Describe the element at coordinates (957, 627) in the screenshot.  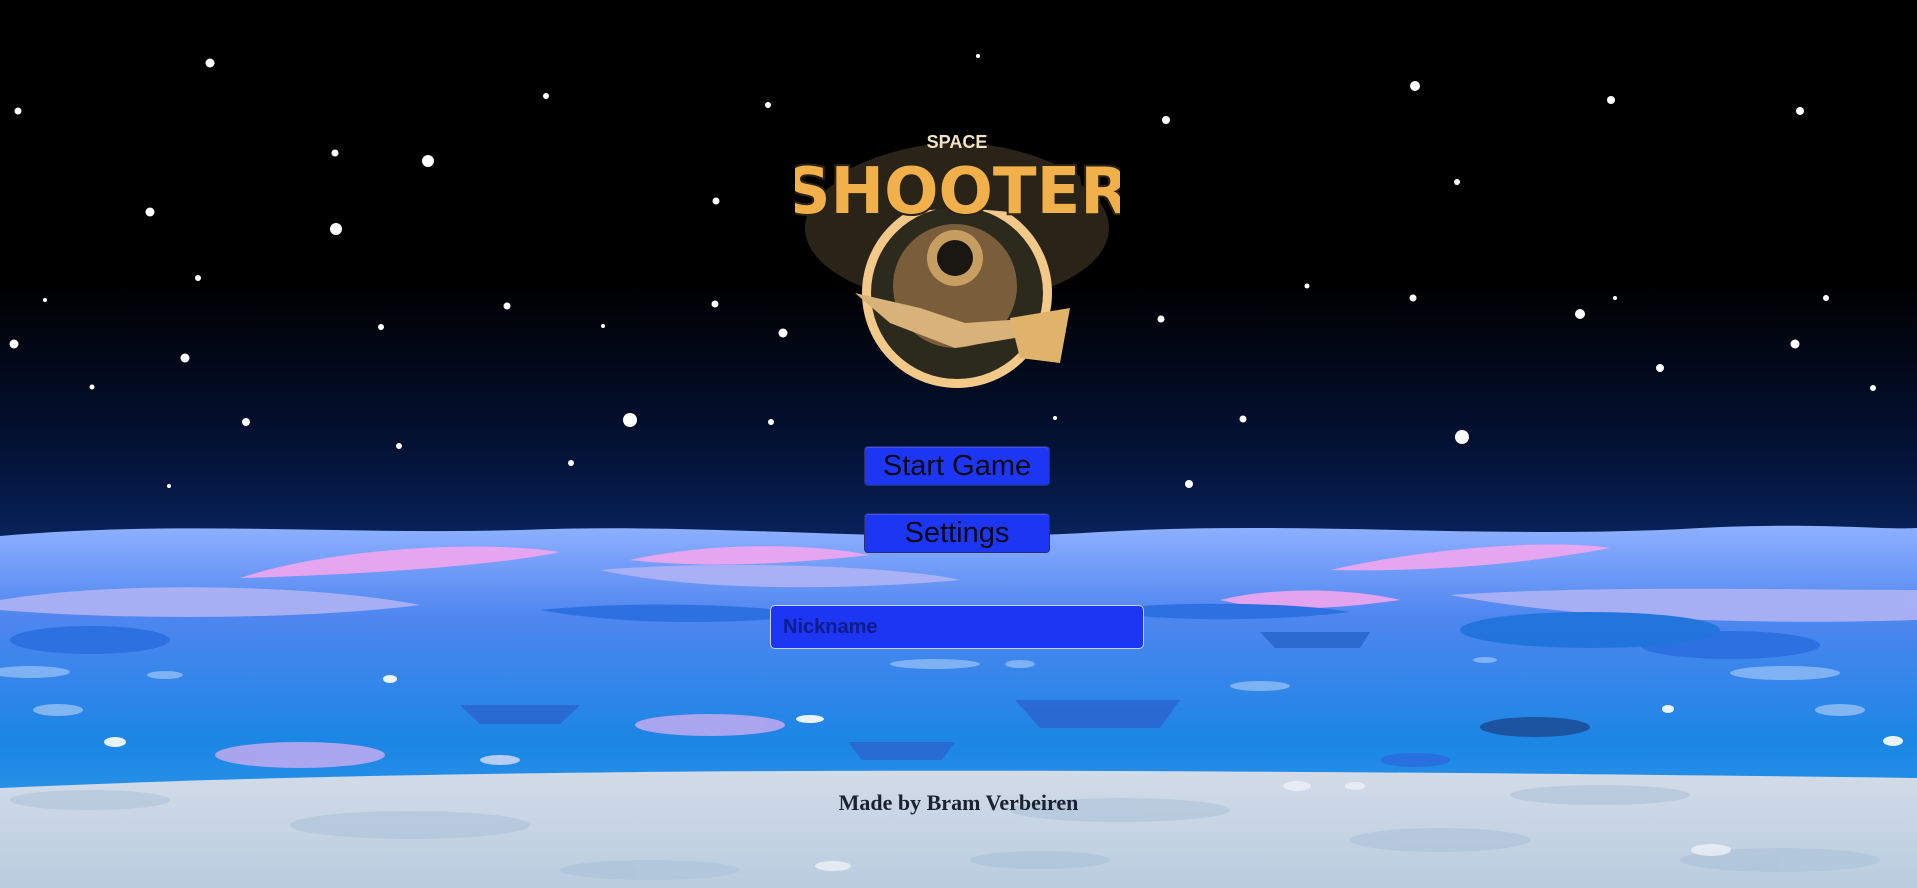
I see `nickname-input` at that location.